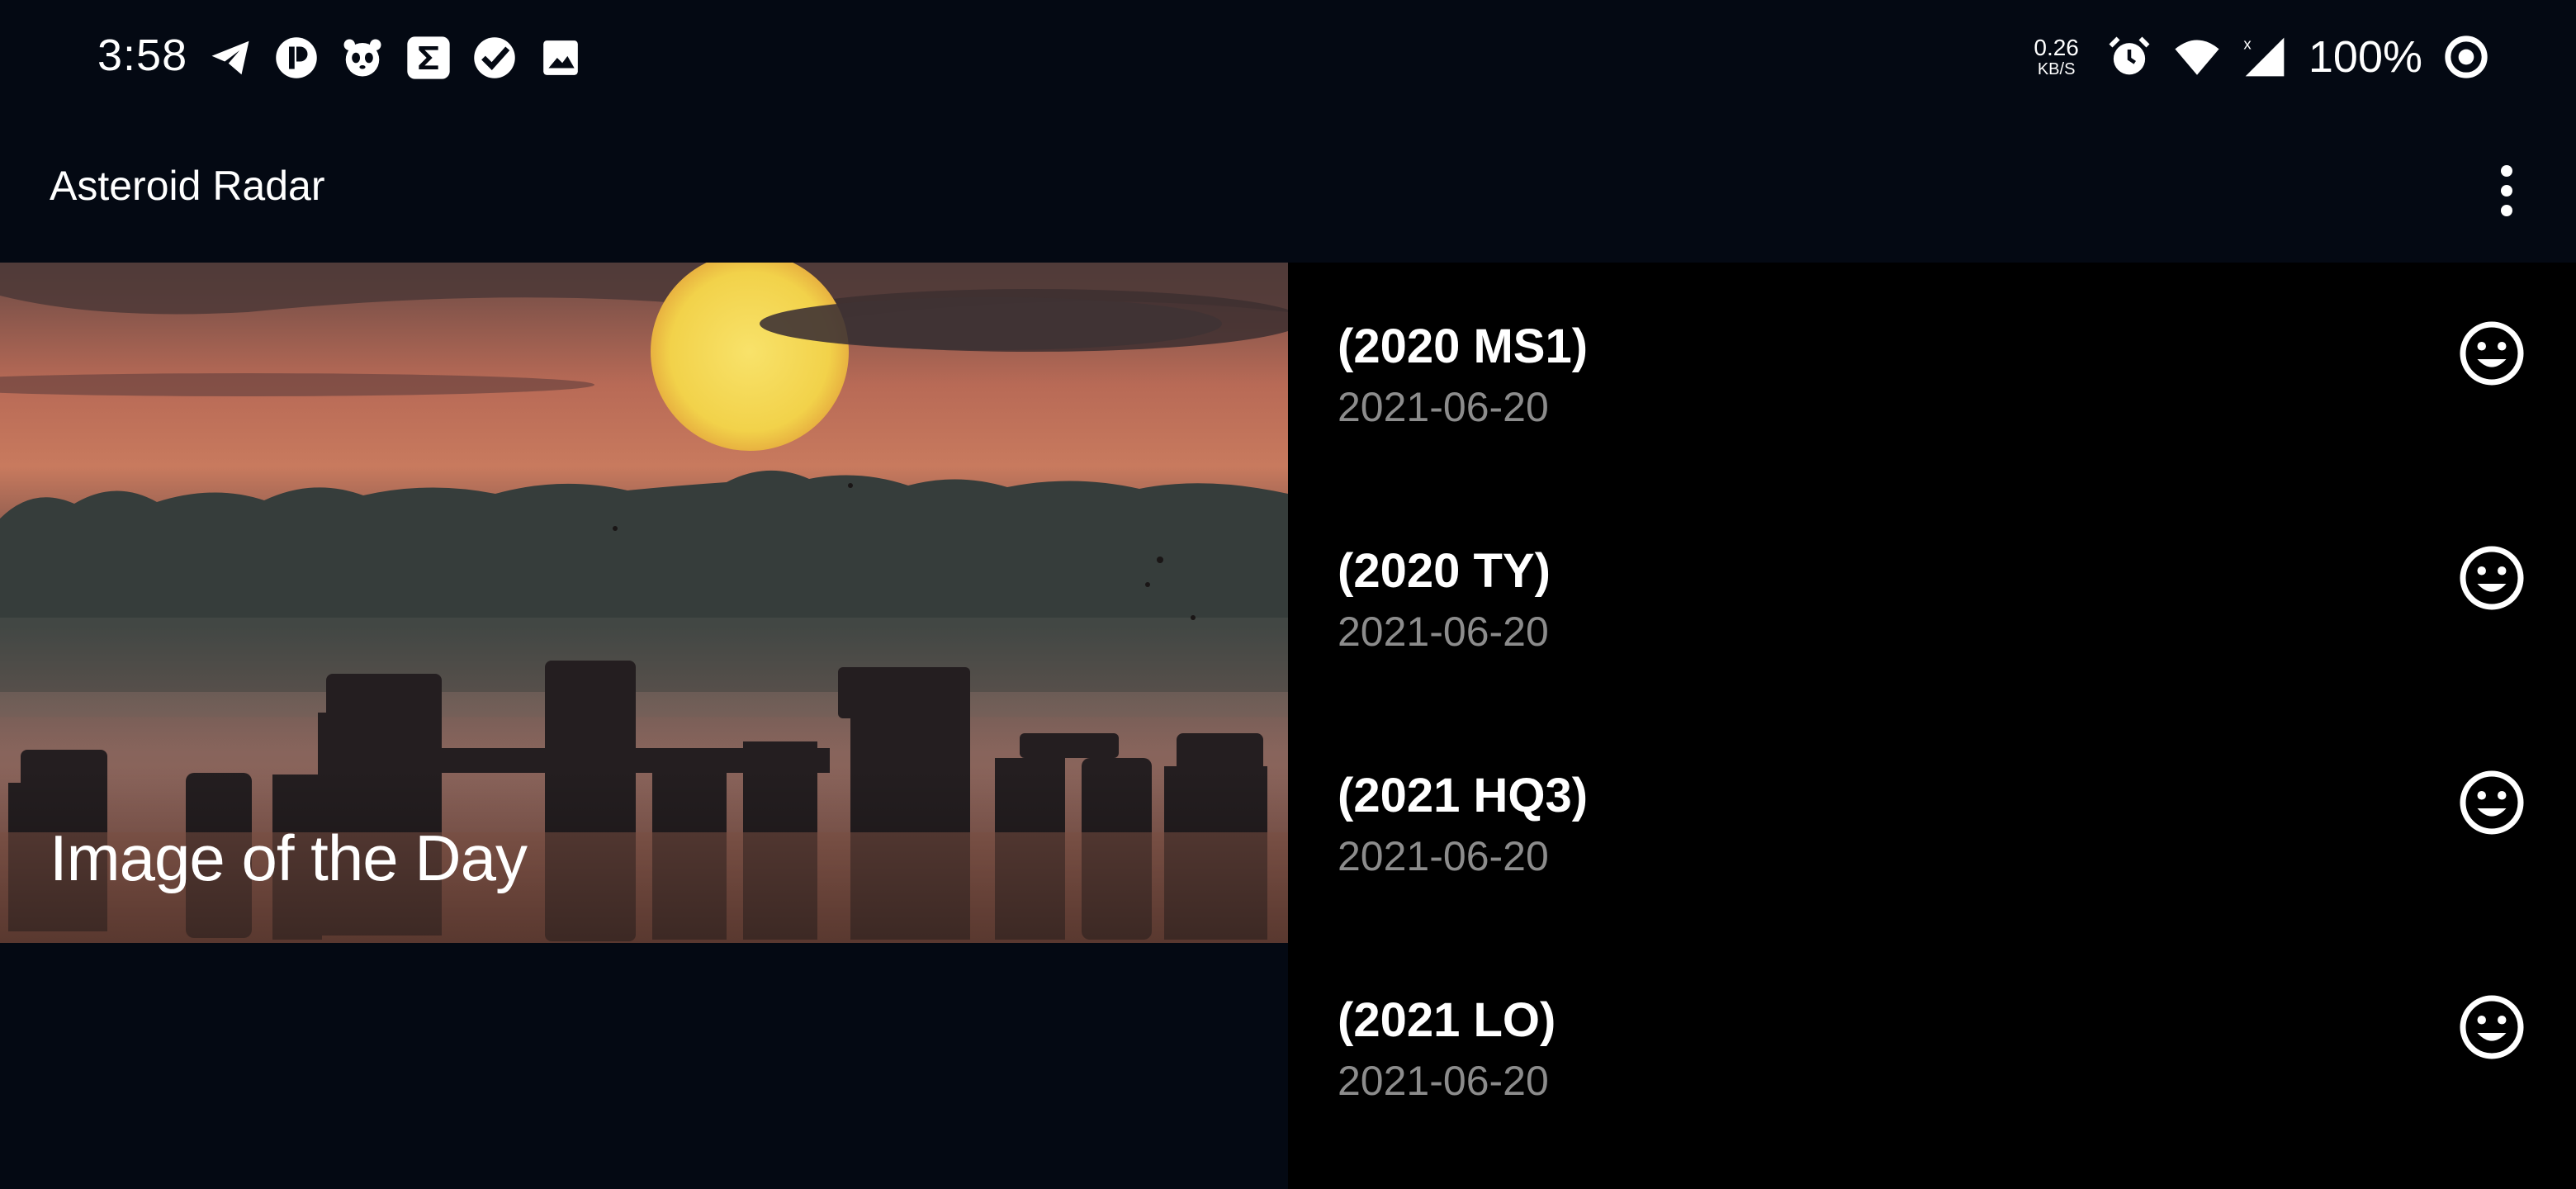 This screenshot has height=1189, width=2576. What do you see at coordinates (1463, 346) in the screenshot?
I see `asteroid-code: (2020 MS1)` at bounding box center [1463, 346].